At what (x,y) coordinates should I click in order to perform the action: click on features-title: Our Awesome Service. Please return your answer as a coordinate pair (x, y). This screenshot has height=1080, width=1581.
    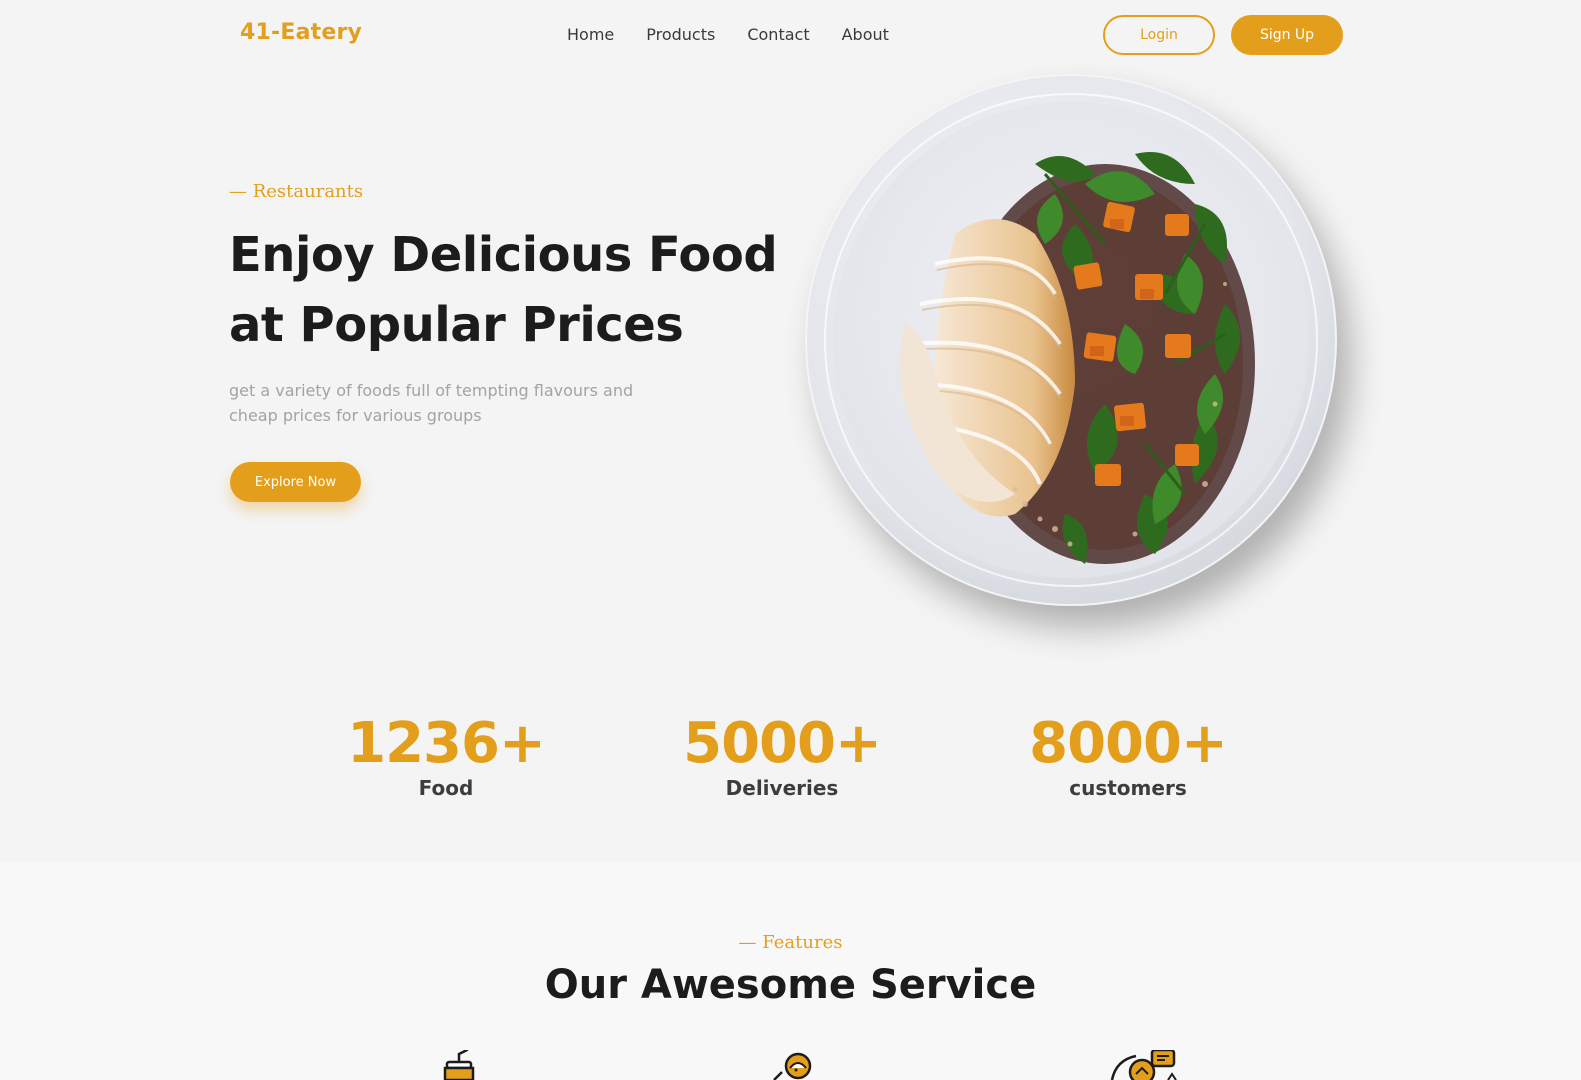
    Looking at the image, I should click on (790, 985).